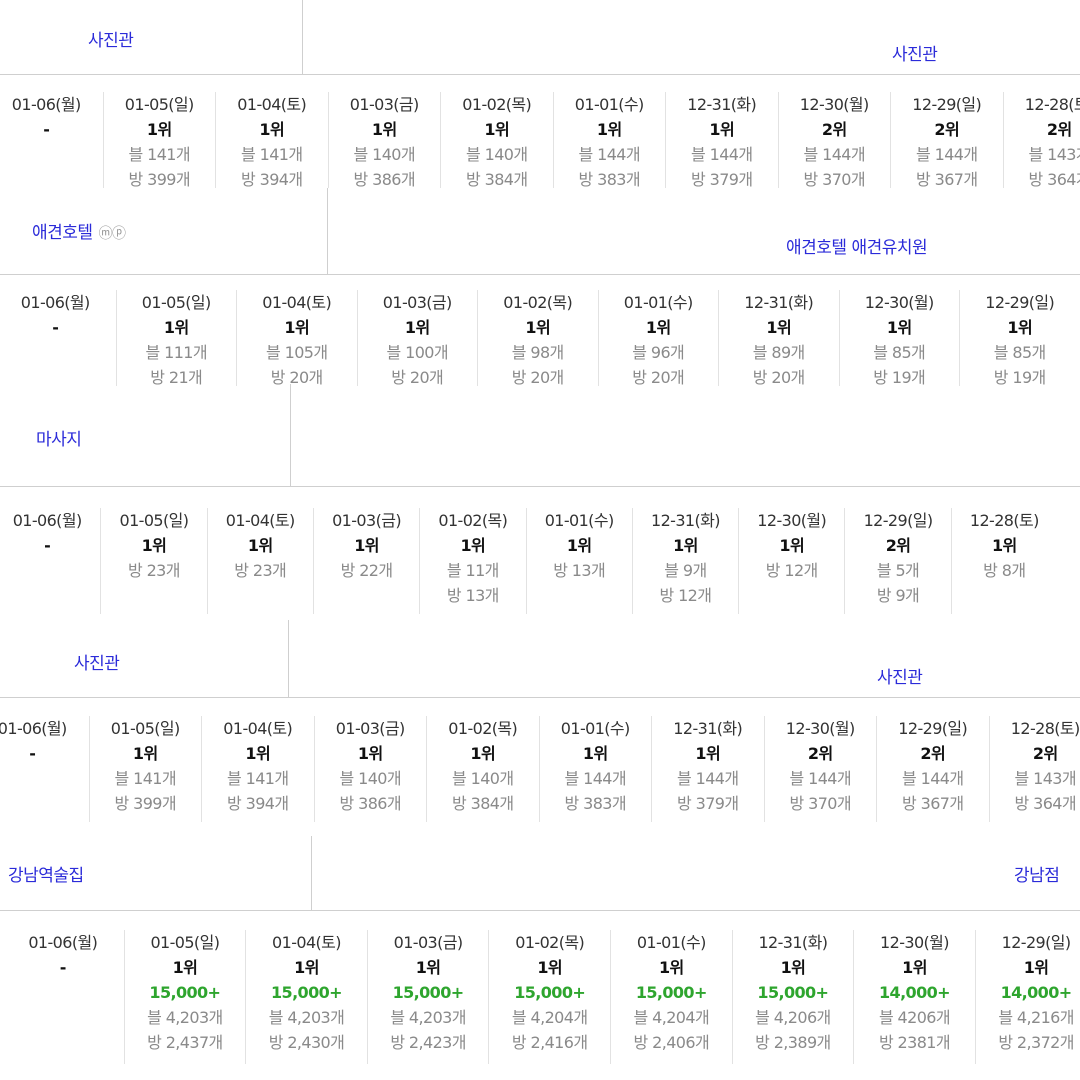  I want to click on place-name-link: 강남점, so click(1037, 873).